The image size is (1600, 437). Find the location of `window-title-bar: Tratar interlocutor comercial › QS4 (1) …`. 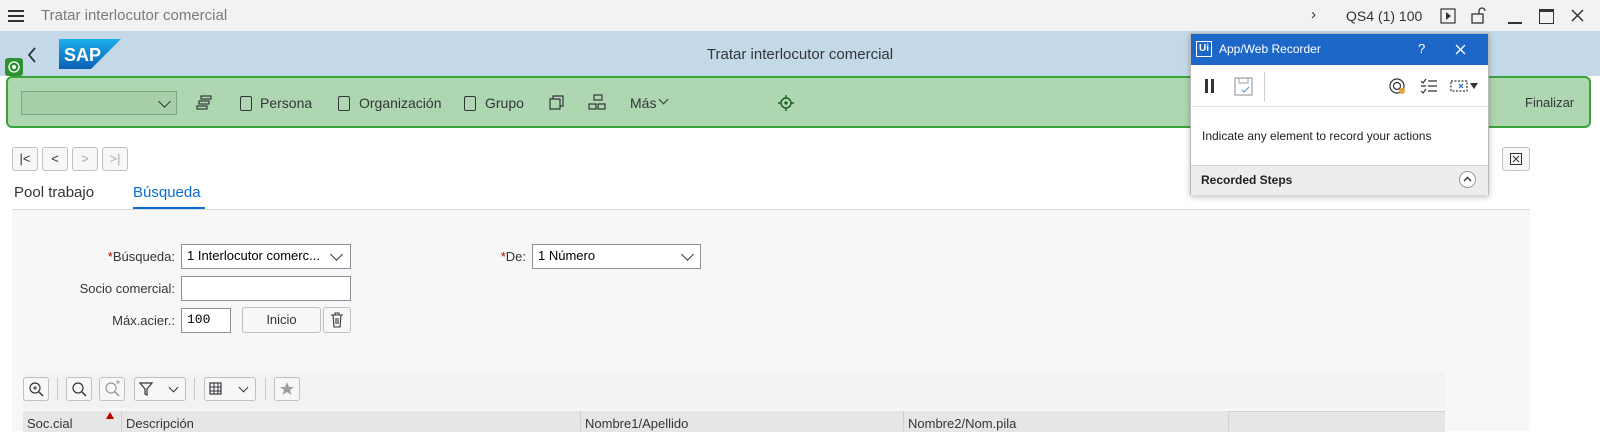

window-title-bar: Tratar interlocutor comercial › QS4 (1) … is located at coordinates (800, 16).